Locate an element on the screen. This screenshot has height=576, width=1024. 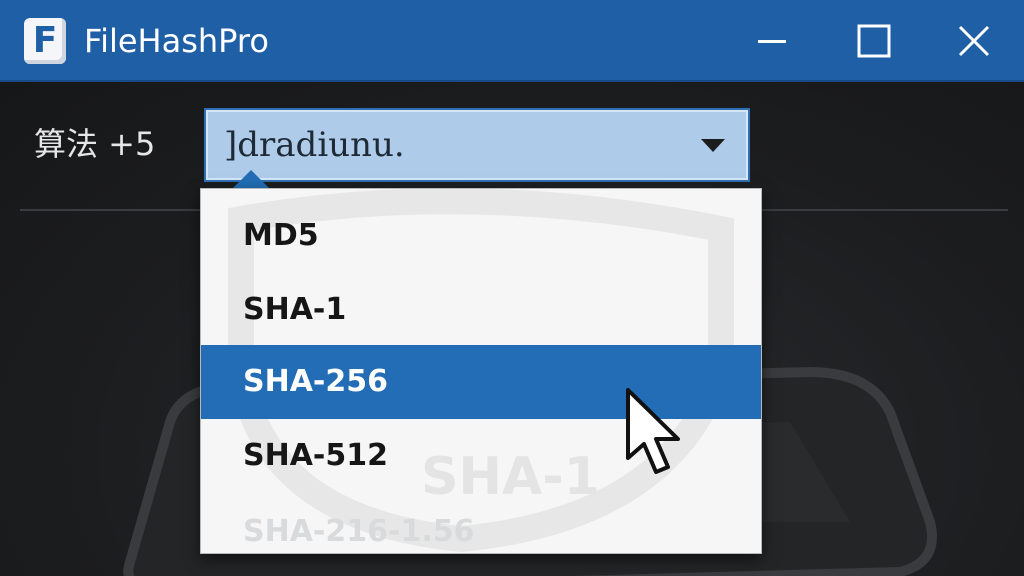
algorithm-label: 算法 +5 is located at coordinates (95, 144).